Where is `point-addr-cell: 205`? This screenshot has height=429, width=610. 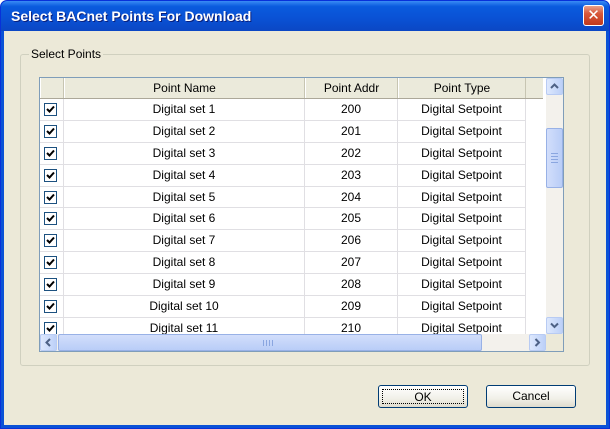 point-addr-cell: 205 is located at coordinates (351, 219).